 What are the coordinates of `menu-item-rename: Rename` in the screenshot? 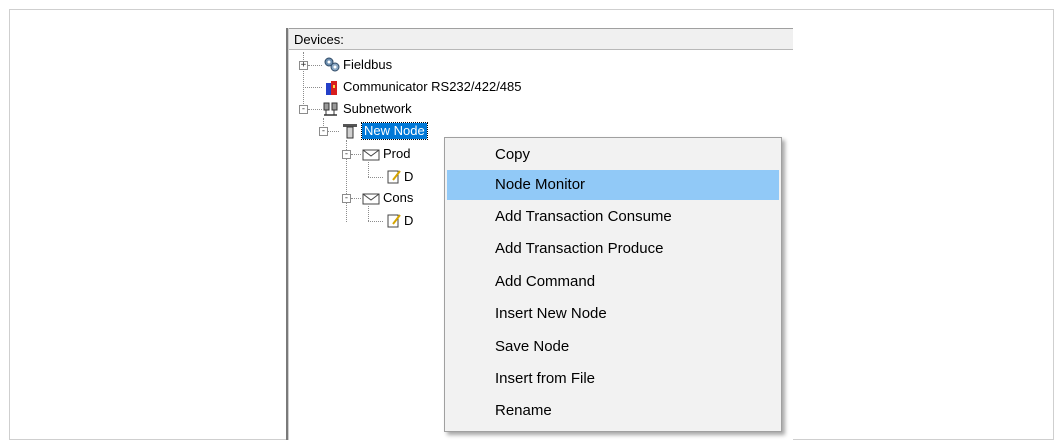 It's located at (613, 411).